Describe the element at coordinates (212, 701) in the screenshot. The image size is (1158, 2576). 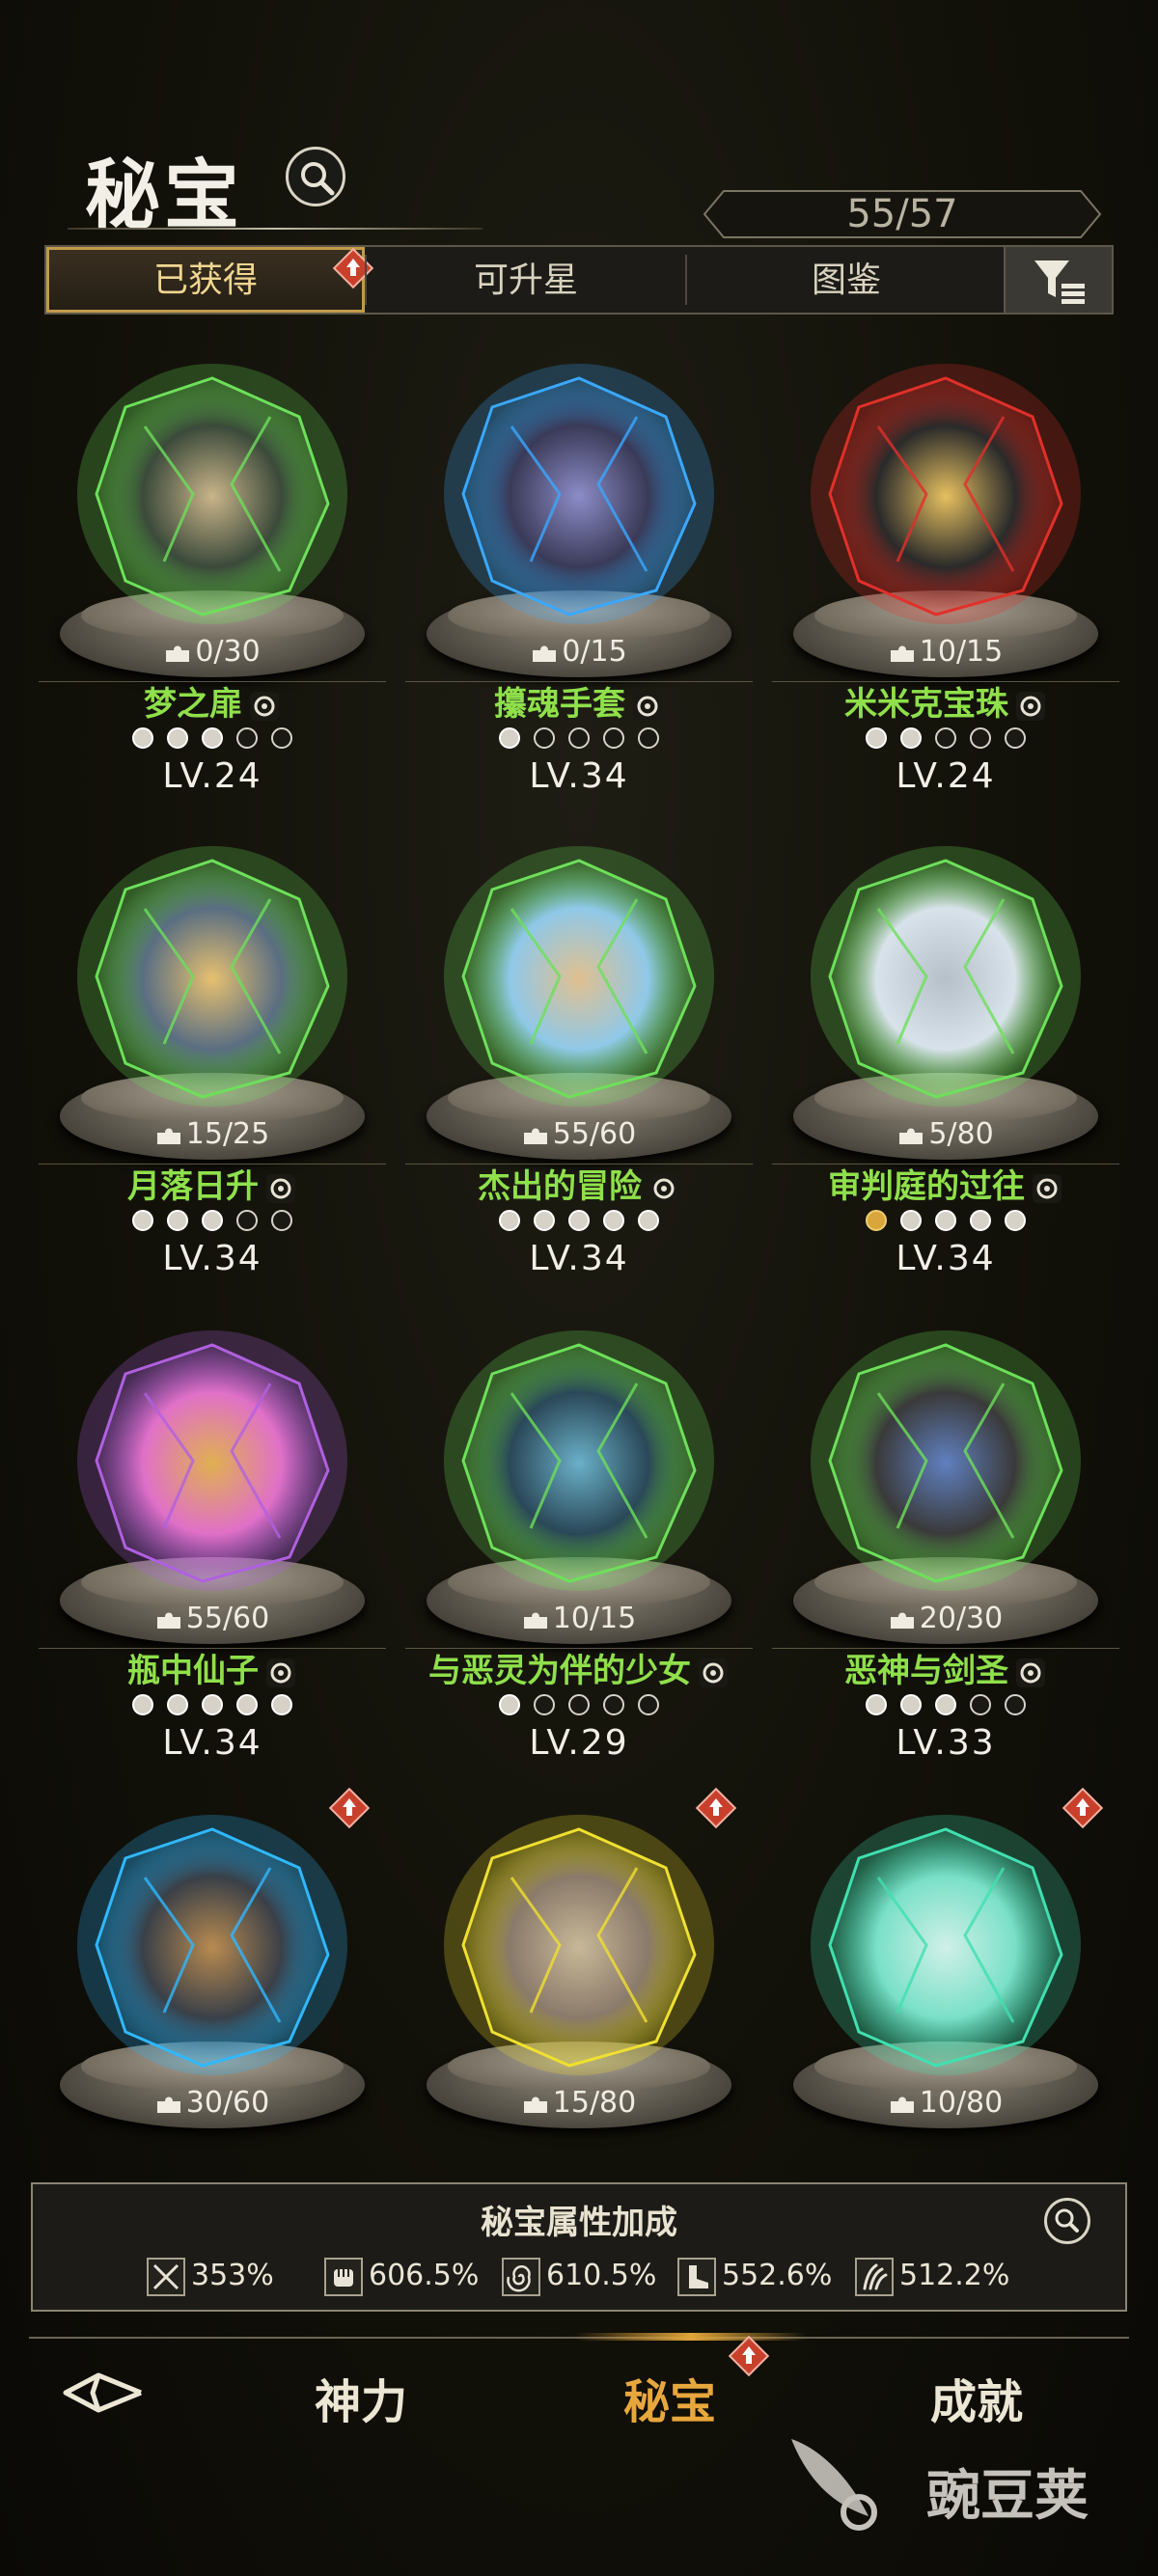
I see `treasure-name: 梦之扉` at that location.